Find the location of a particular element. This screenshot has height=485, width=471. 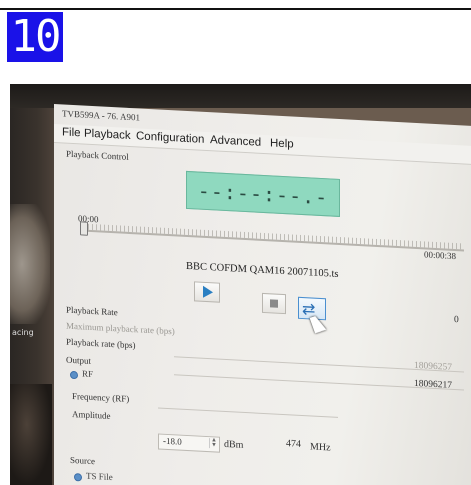

frequency-value: 474 is located at coordinates (293, 444).